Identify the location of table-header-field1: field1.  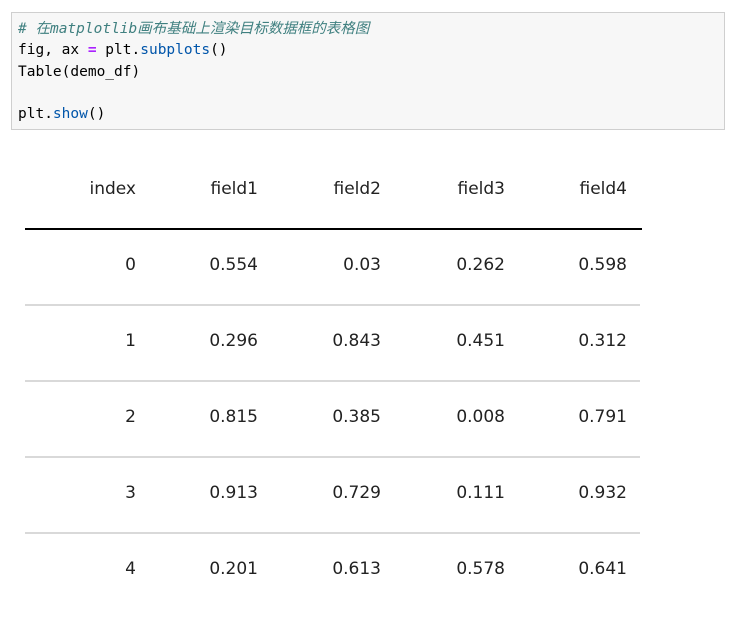
(234, 189).